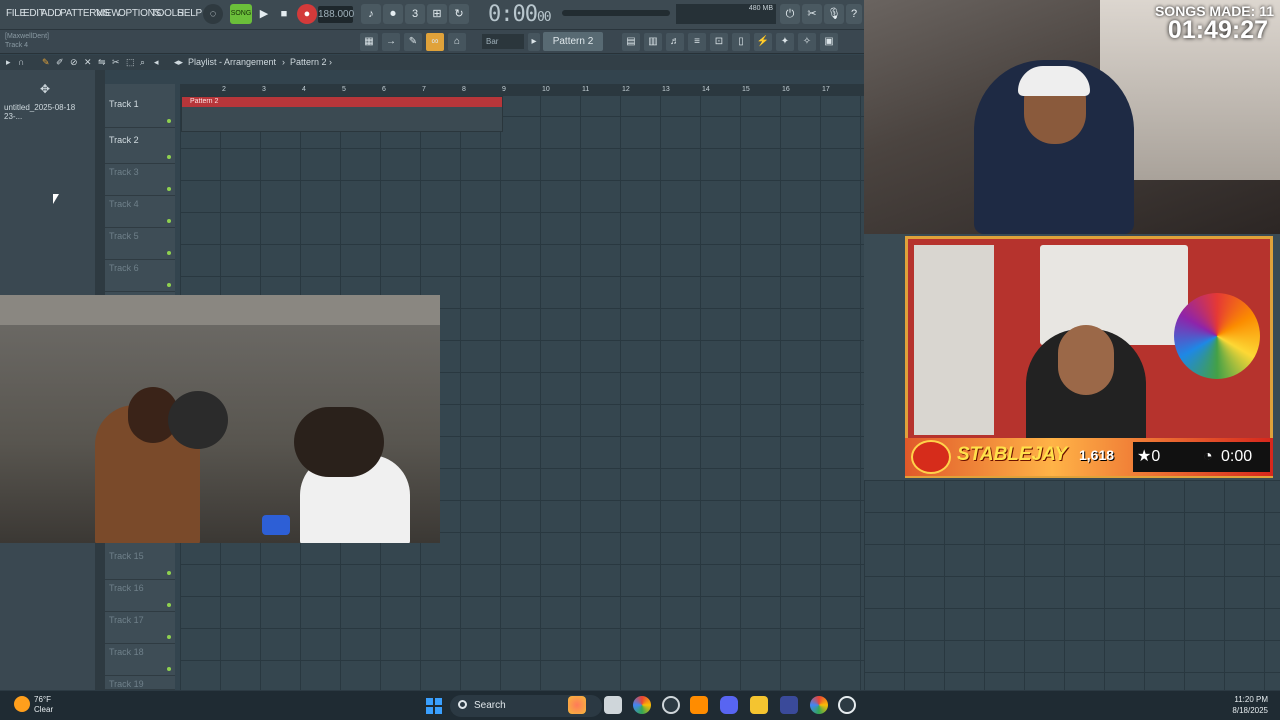 The height and width of the screenshot is (720, 1280). What do you see at coordinates (1097, 455) in the screenshot?
I see `follower-count: 1,618` at bounding box center [1097, 455].